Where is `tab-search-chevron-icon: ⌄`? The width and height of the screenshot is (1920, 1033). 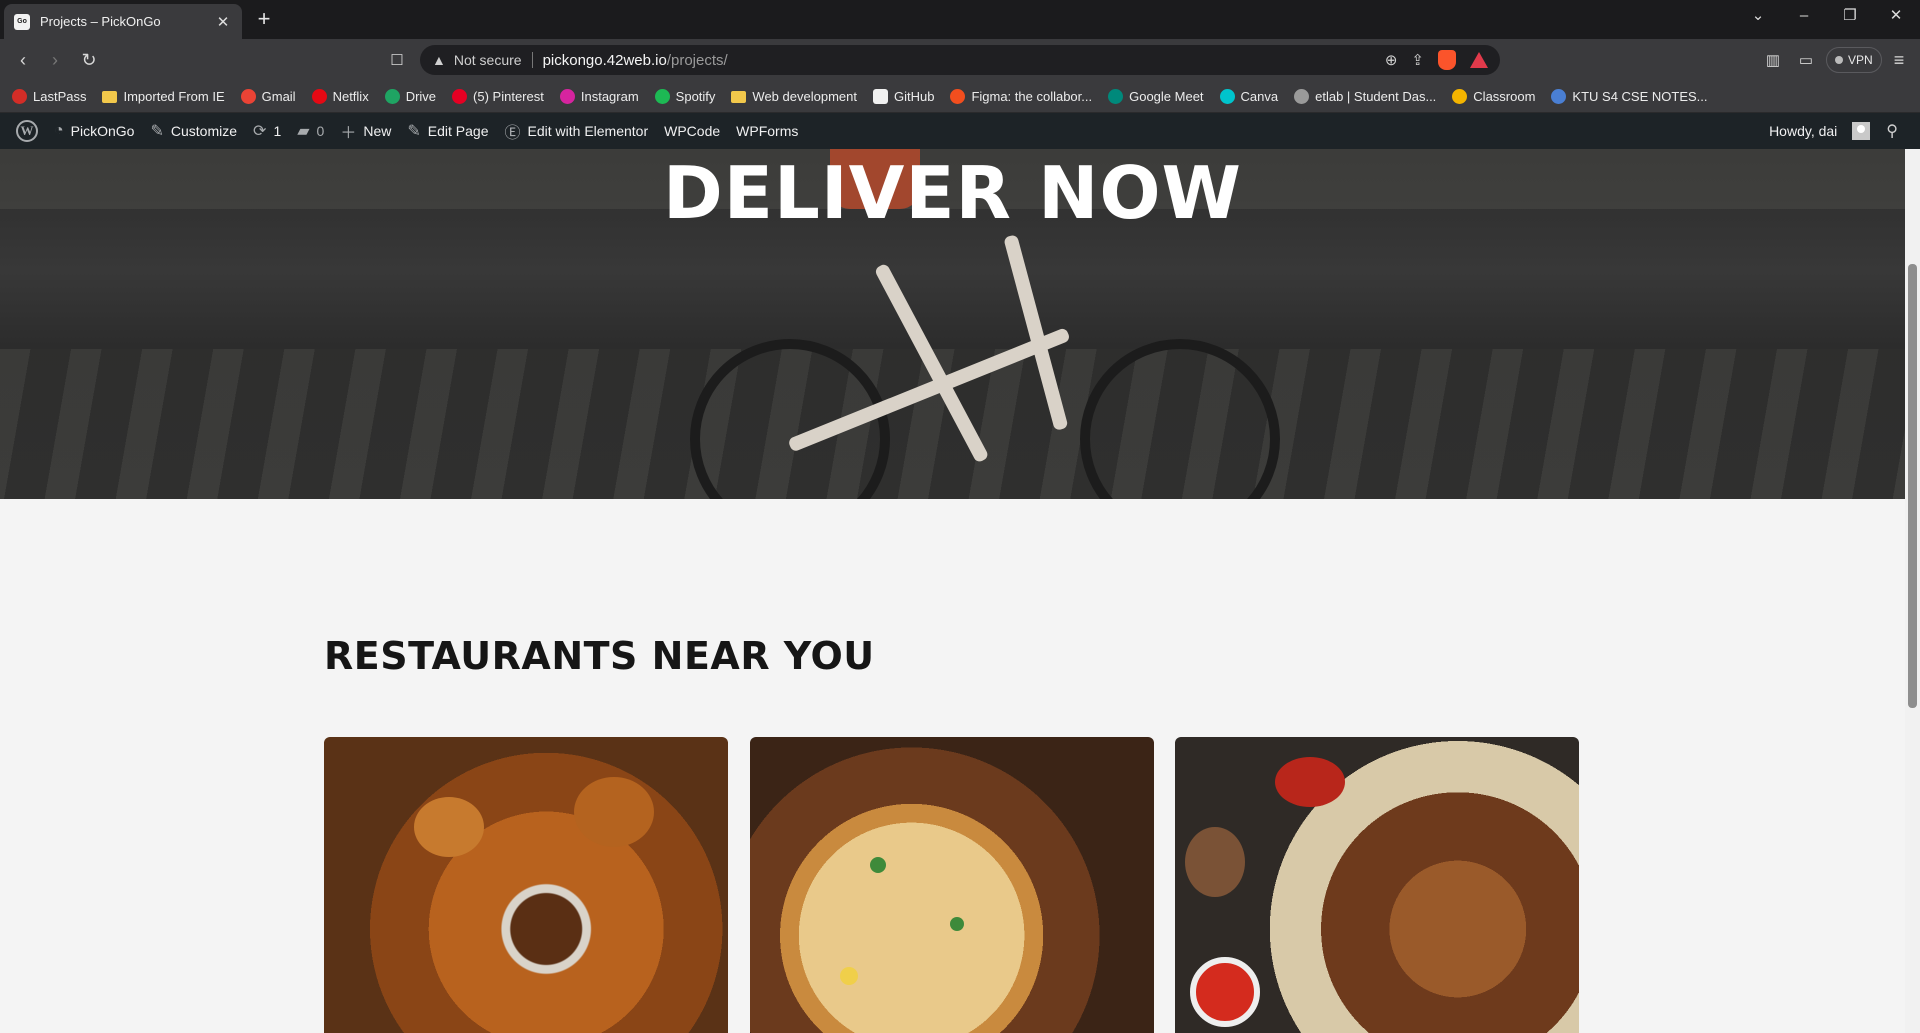
tab-search-chevron-icon: ⌄ is located at coordinates (1758, 15).